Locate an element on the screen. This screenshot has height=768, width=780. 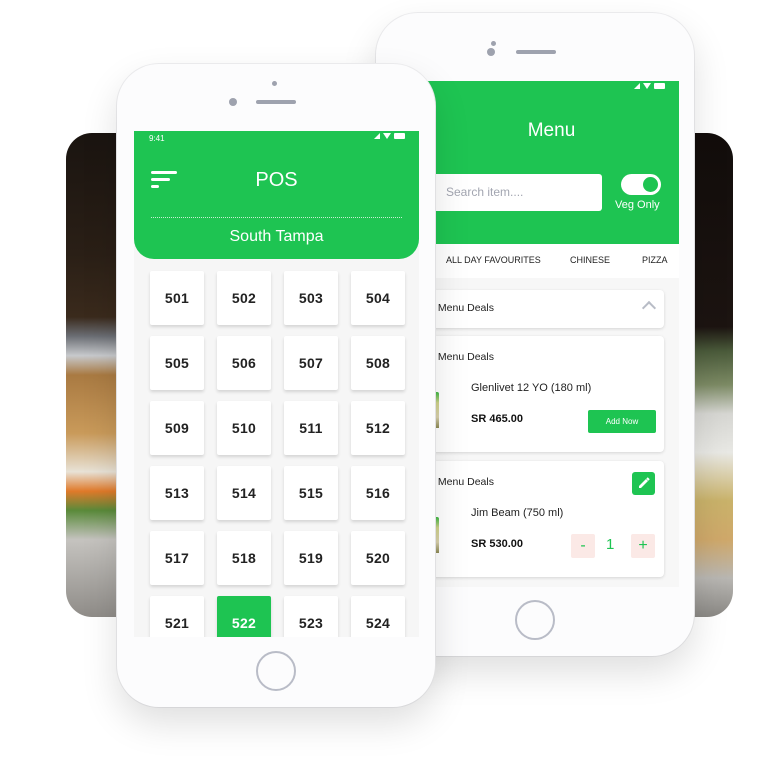
table-tile: 503 is located at coordinates (311, 298).